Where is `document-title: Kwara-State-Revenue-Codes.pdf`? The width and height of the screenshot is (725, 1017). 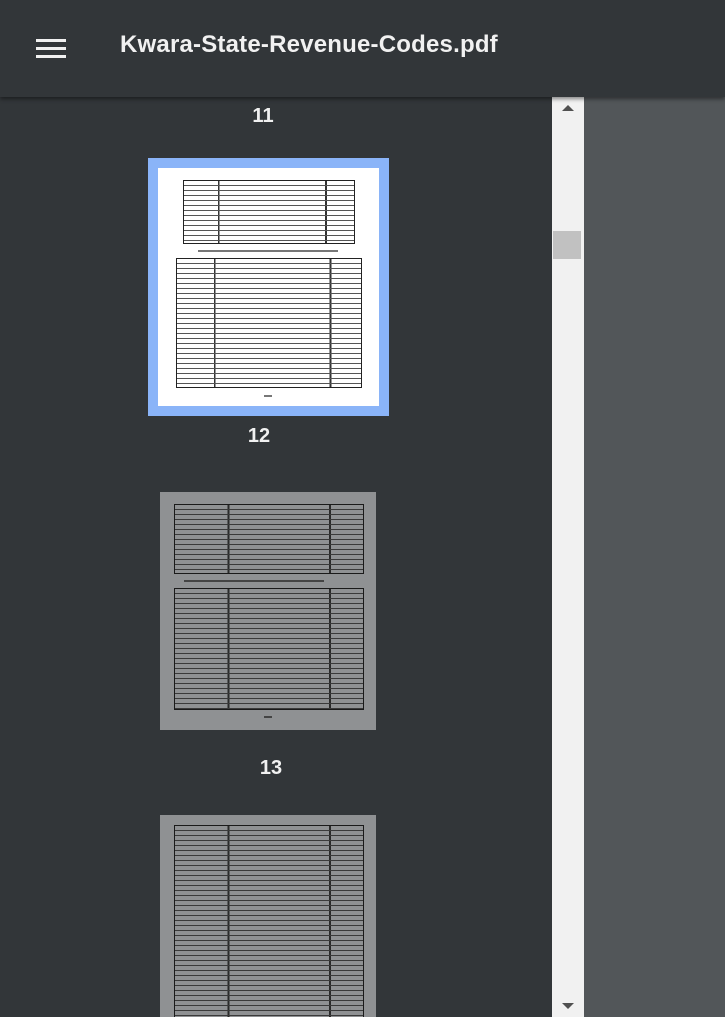
document-title: Kwara-State-Revenue-Codes.pdf is located at coordinates (309, 44).